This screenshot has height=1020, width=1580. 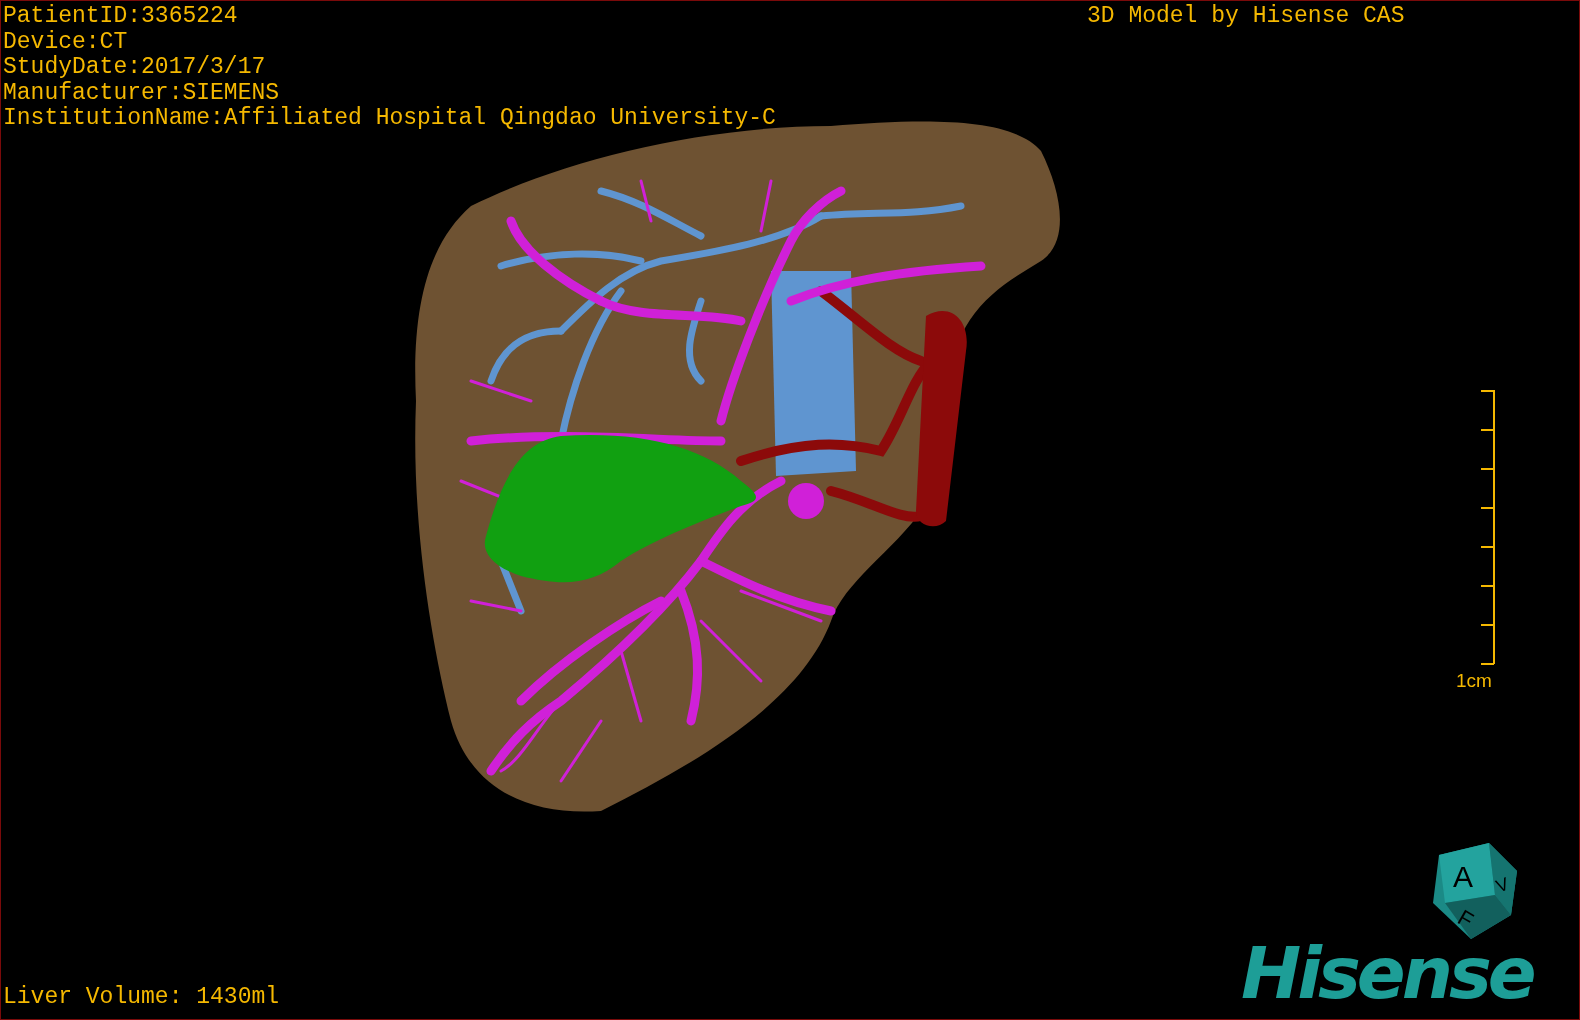 I want to click on viewer-title: 3D Model by Hisense CAS, so click(x=1246, y=17).